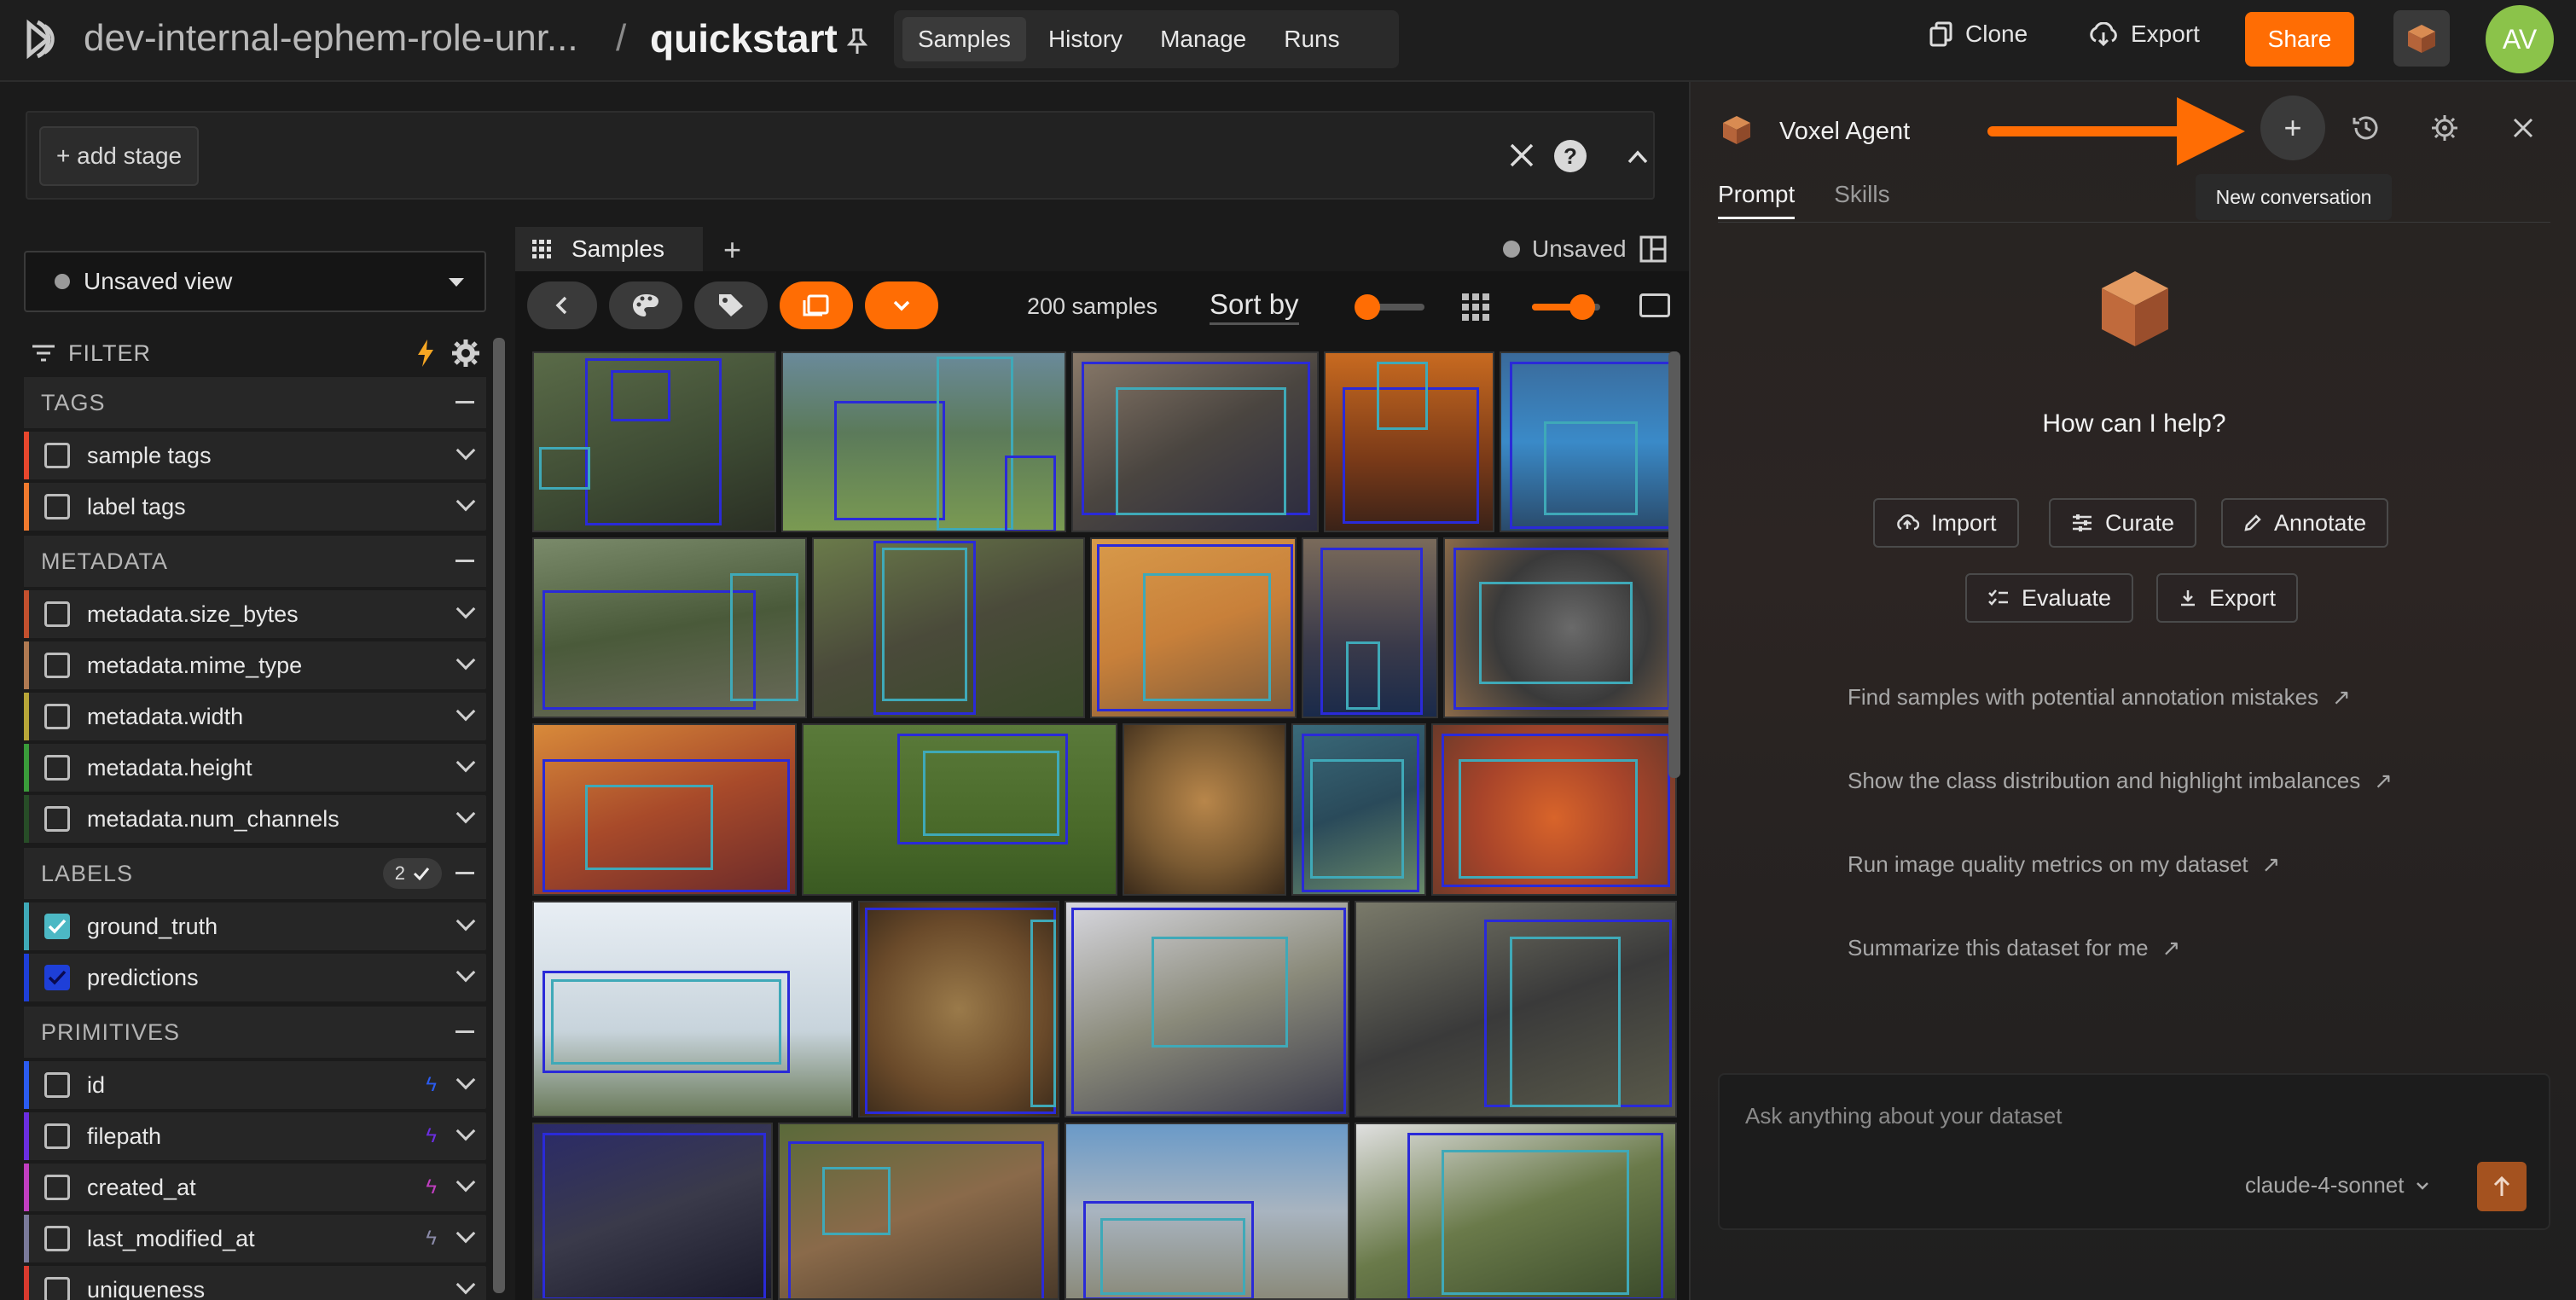 The width and height of the screenshot is (2576, 1300). I want to click on field-row-metadata-height: metadata.height, so click(255, 768).